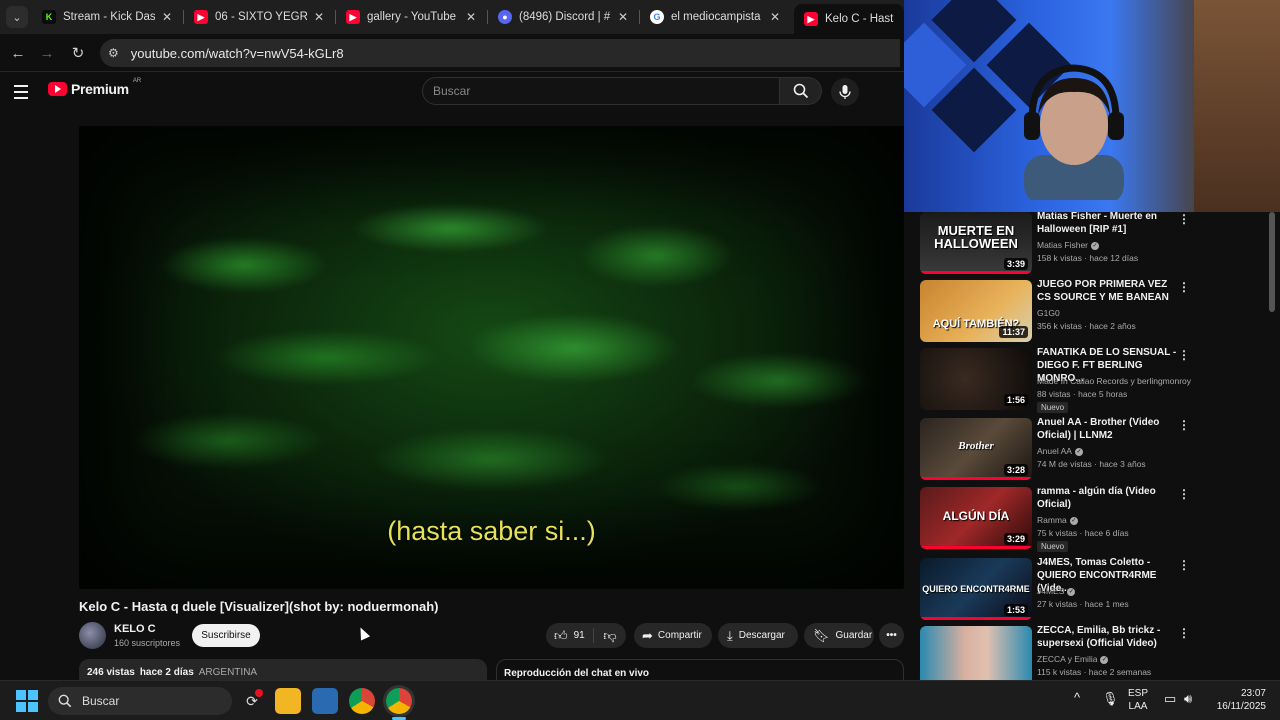  I want to click on google-icon: G, so click(657, 17).